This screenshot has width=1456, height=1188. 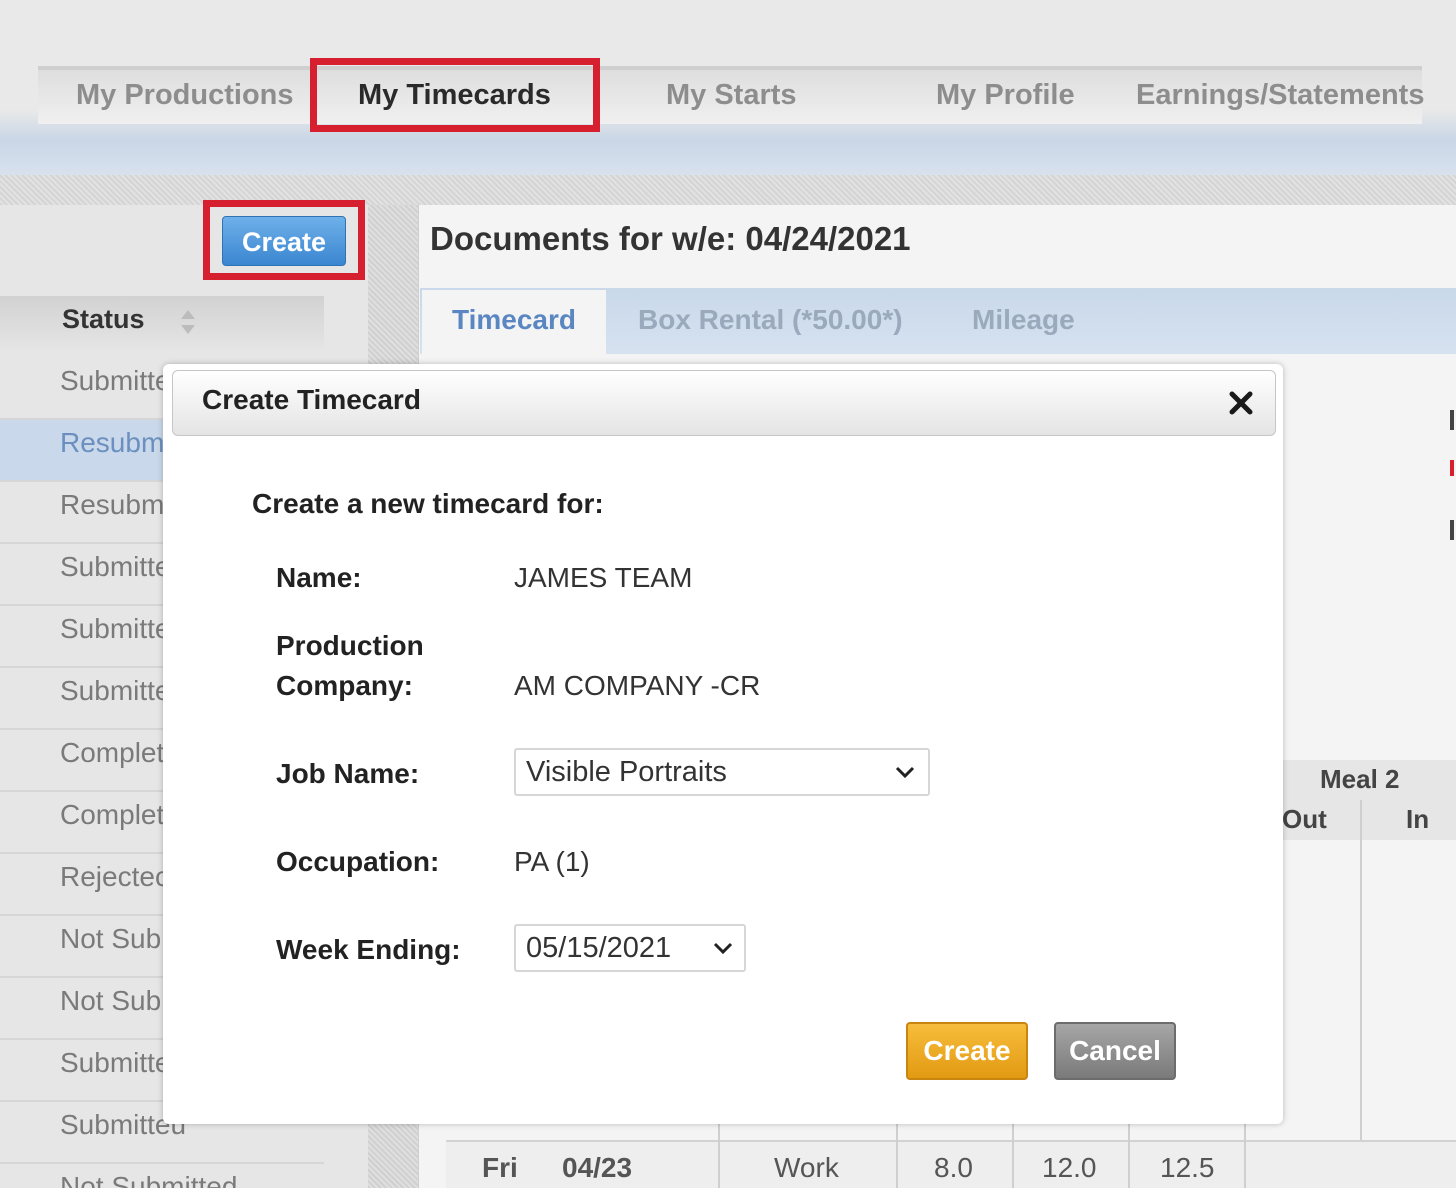 I want to click on highlight-box-my-timecards, so click(x=455, y=95).